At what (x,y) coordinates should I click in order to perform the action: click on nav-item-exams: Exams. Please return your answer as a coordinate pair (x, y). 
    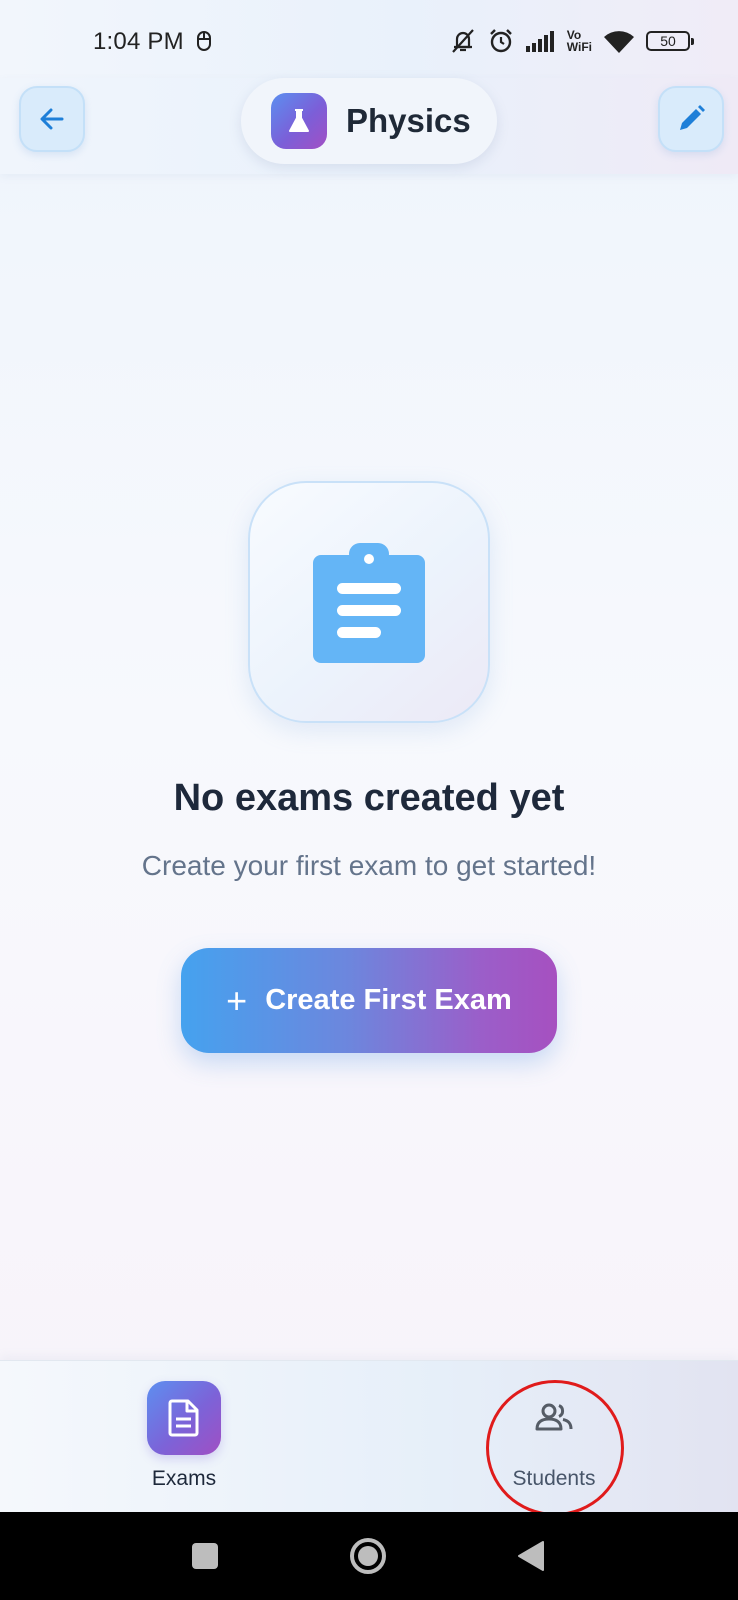
    Looking at the image, I should click on (184, 1437).